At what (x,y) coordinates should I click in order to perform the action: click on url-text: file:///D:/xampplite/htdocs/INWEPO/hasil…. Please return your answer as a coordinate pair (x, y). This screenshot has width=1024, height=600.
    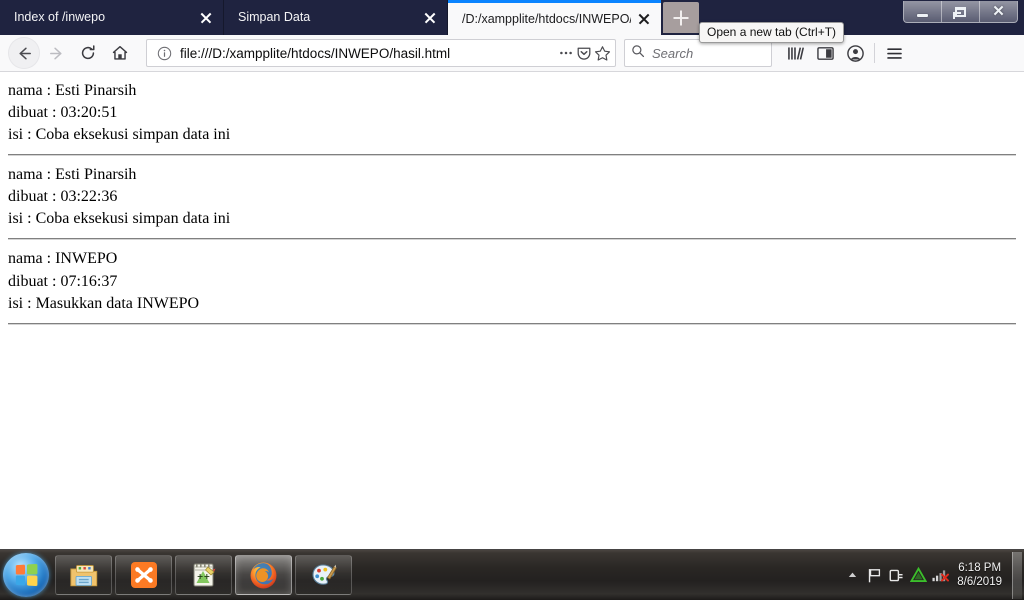
    Looking at the image, I should click on (315, 53).